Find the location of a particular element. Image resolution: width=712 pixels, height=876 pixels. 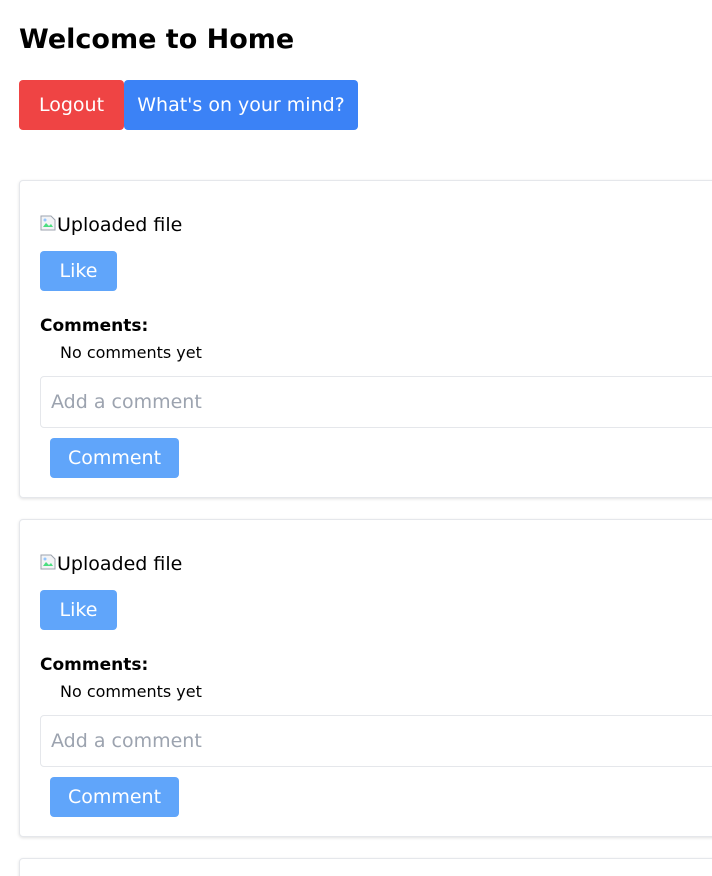

page-title: Welcome to Home is located at coordinates (157, 39).